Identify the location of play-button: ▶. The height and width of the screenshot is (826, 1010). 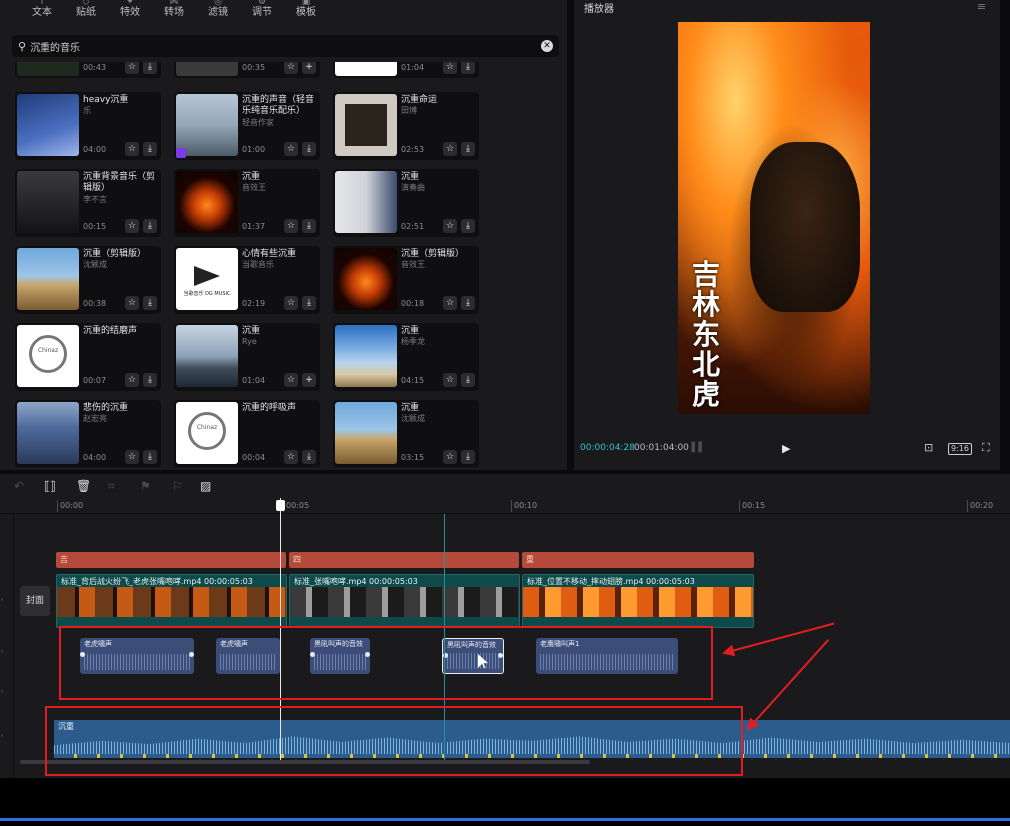
(786, 448).